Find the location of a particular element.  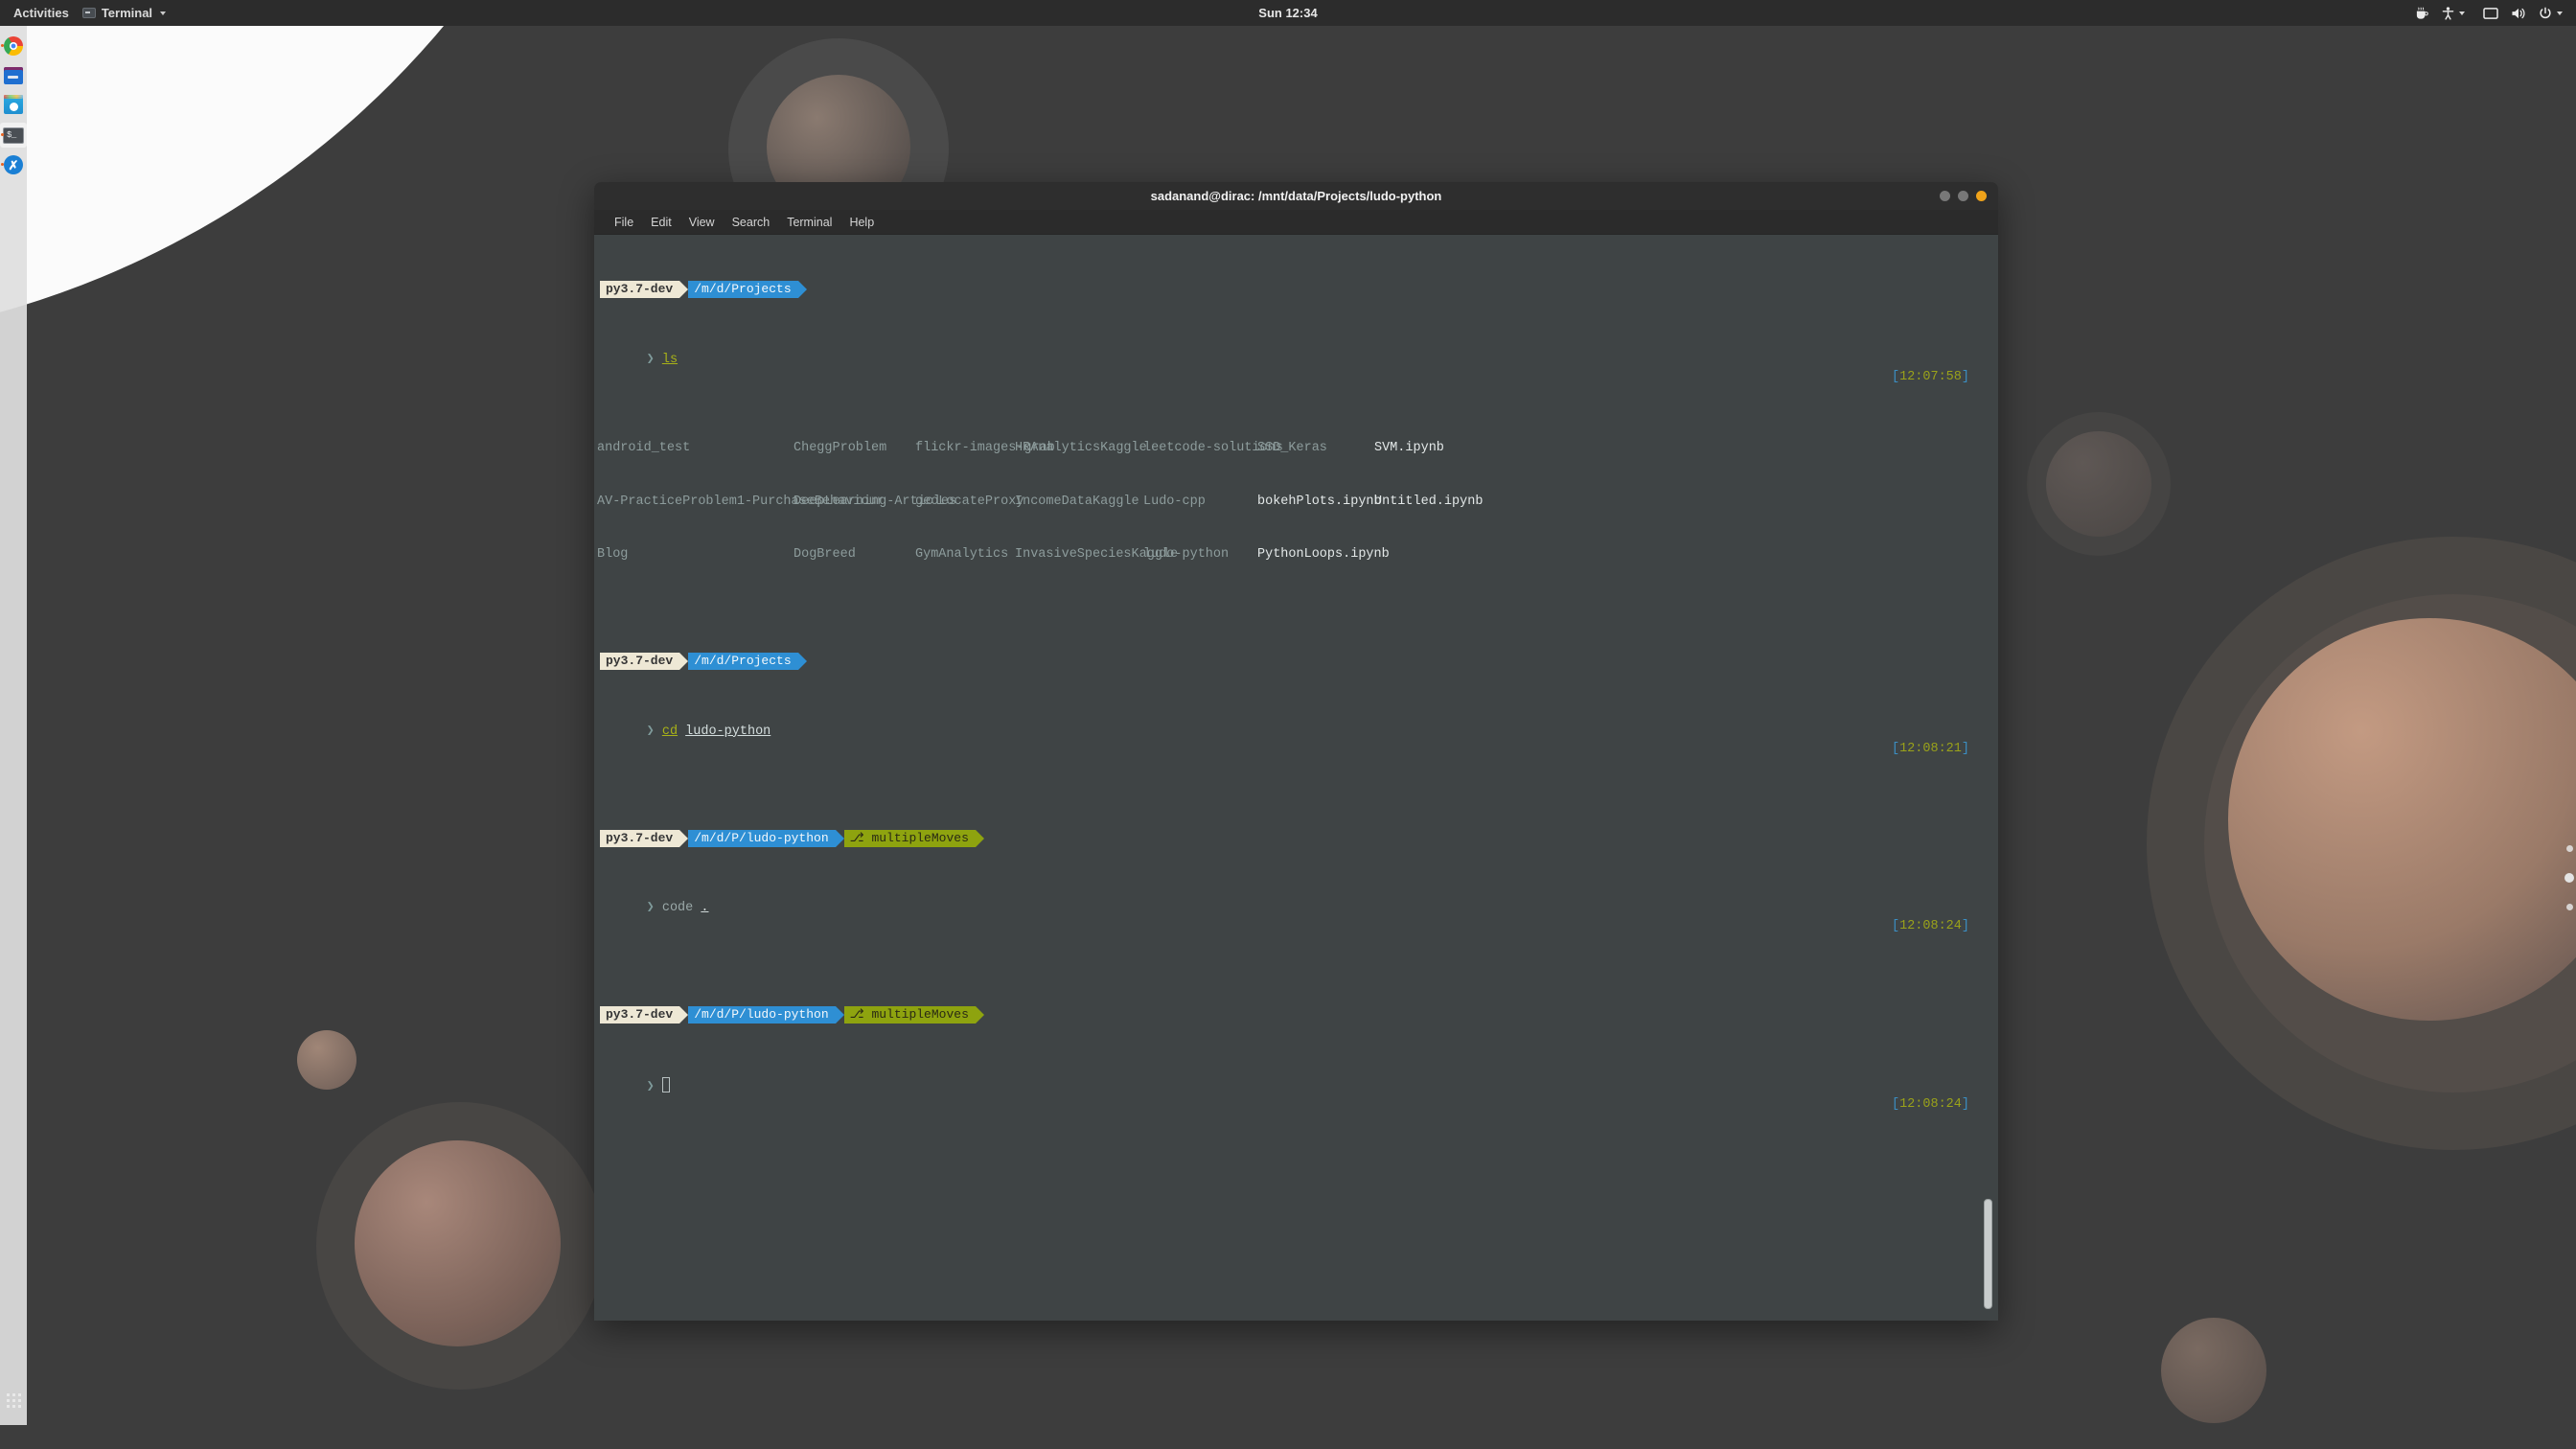

activities-button: Activities is located at coordinates (41, 13).